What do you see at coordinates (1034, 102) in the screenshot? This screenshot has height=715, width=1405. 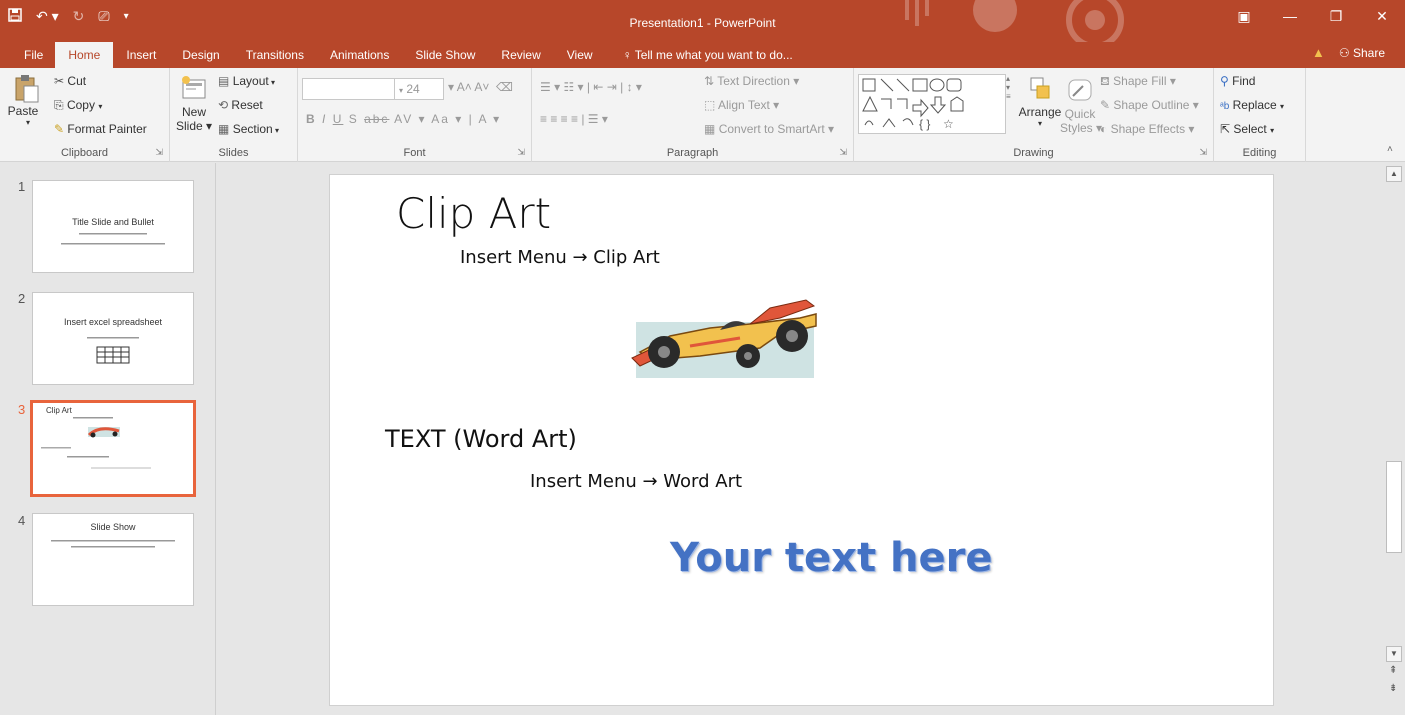 I see `arrange-button: Arrange ▾` at bounding box center [1034, 102].